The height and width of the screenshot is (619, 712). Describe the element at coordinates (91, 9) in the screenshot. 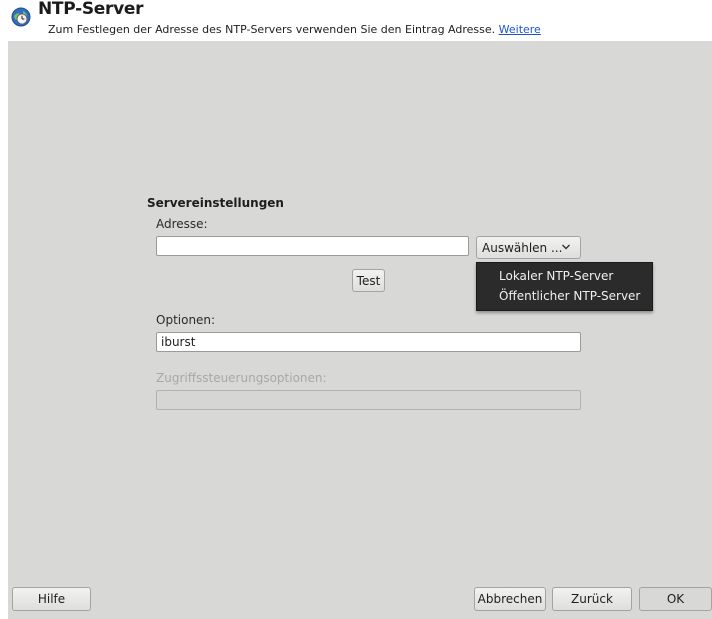

I see `page-title: NTP-Server` at that location.